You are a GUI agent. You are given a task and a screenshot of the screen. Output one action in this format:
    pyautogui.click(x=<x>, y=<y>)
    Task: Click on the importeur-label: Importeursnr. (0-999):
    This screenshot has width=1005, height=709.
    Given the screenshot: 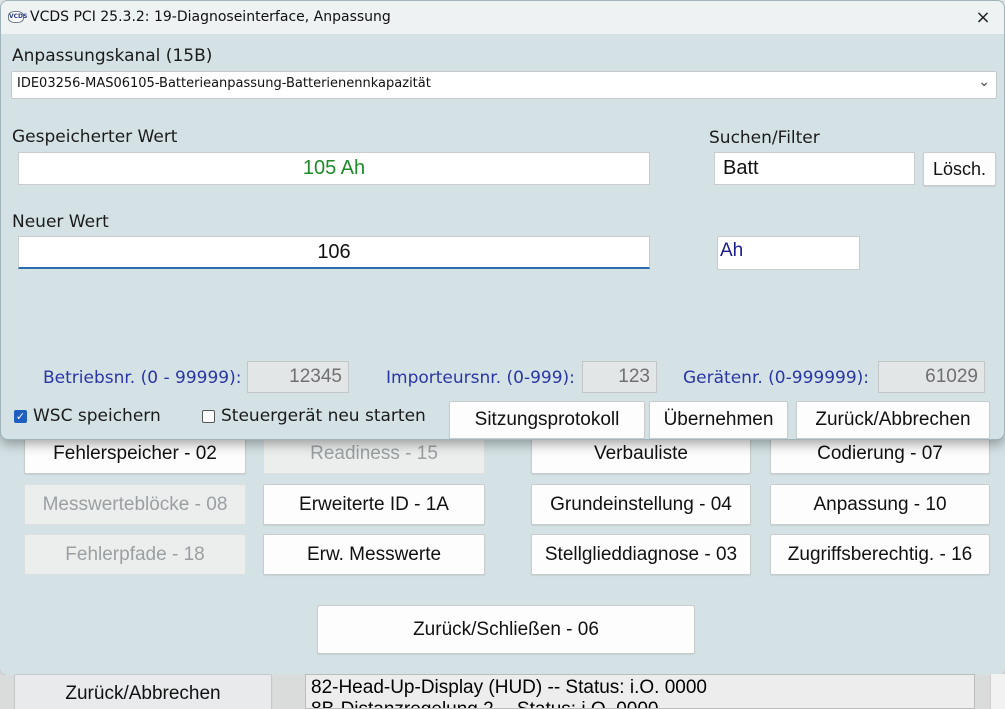 What is the action you would take?
    pyautogui.click(x=480, y=378)
    